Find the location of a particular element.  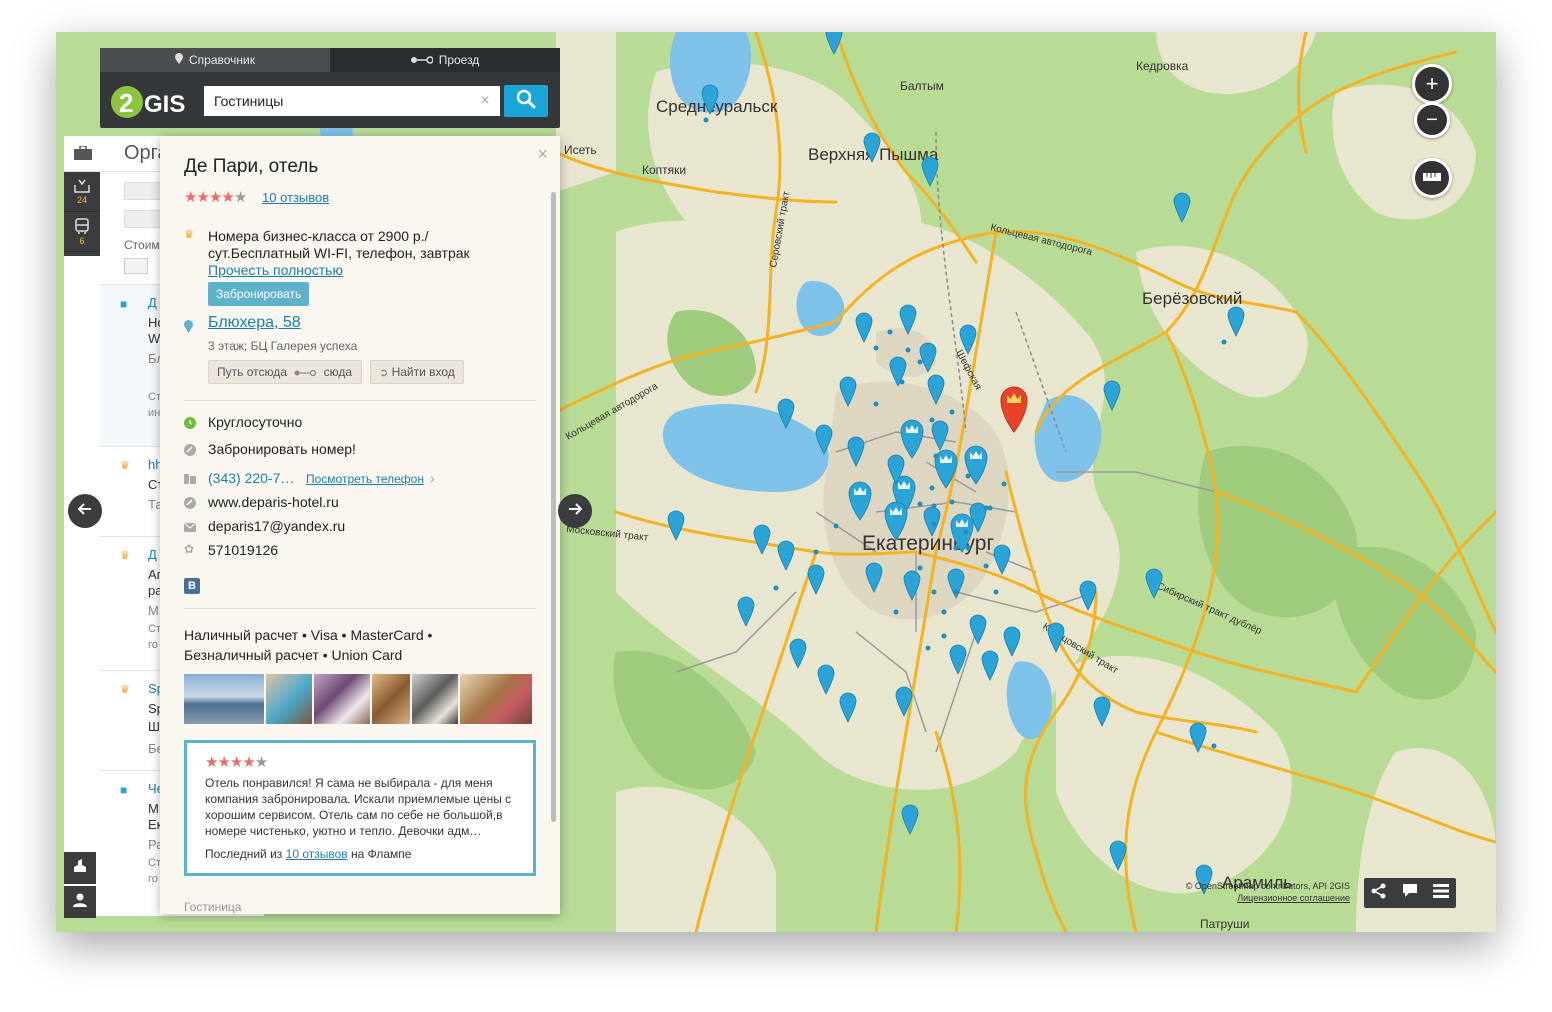

tab-directory-label: Справочник is located at coordinates (222, 60).